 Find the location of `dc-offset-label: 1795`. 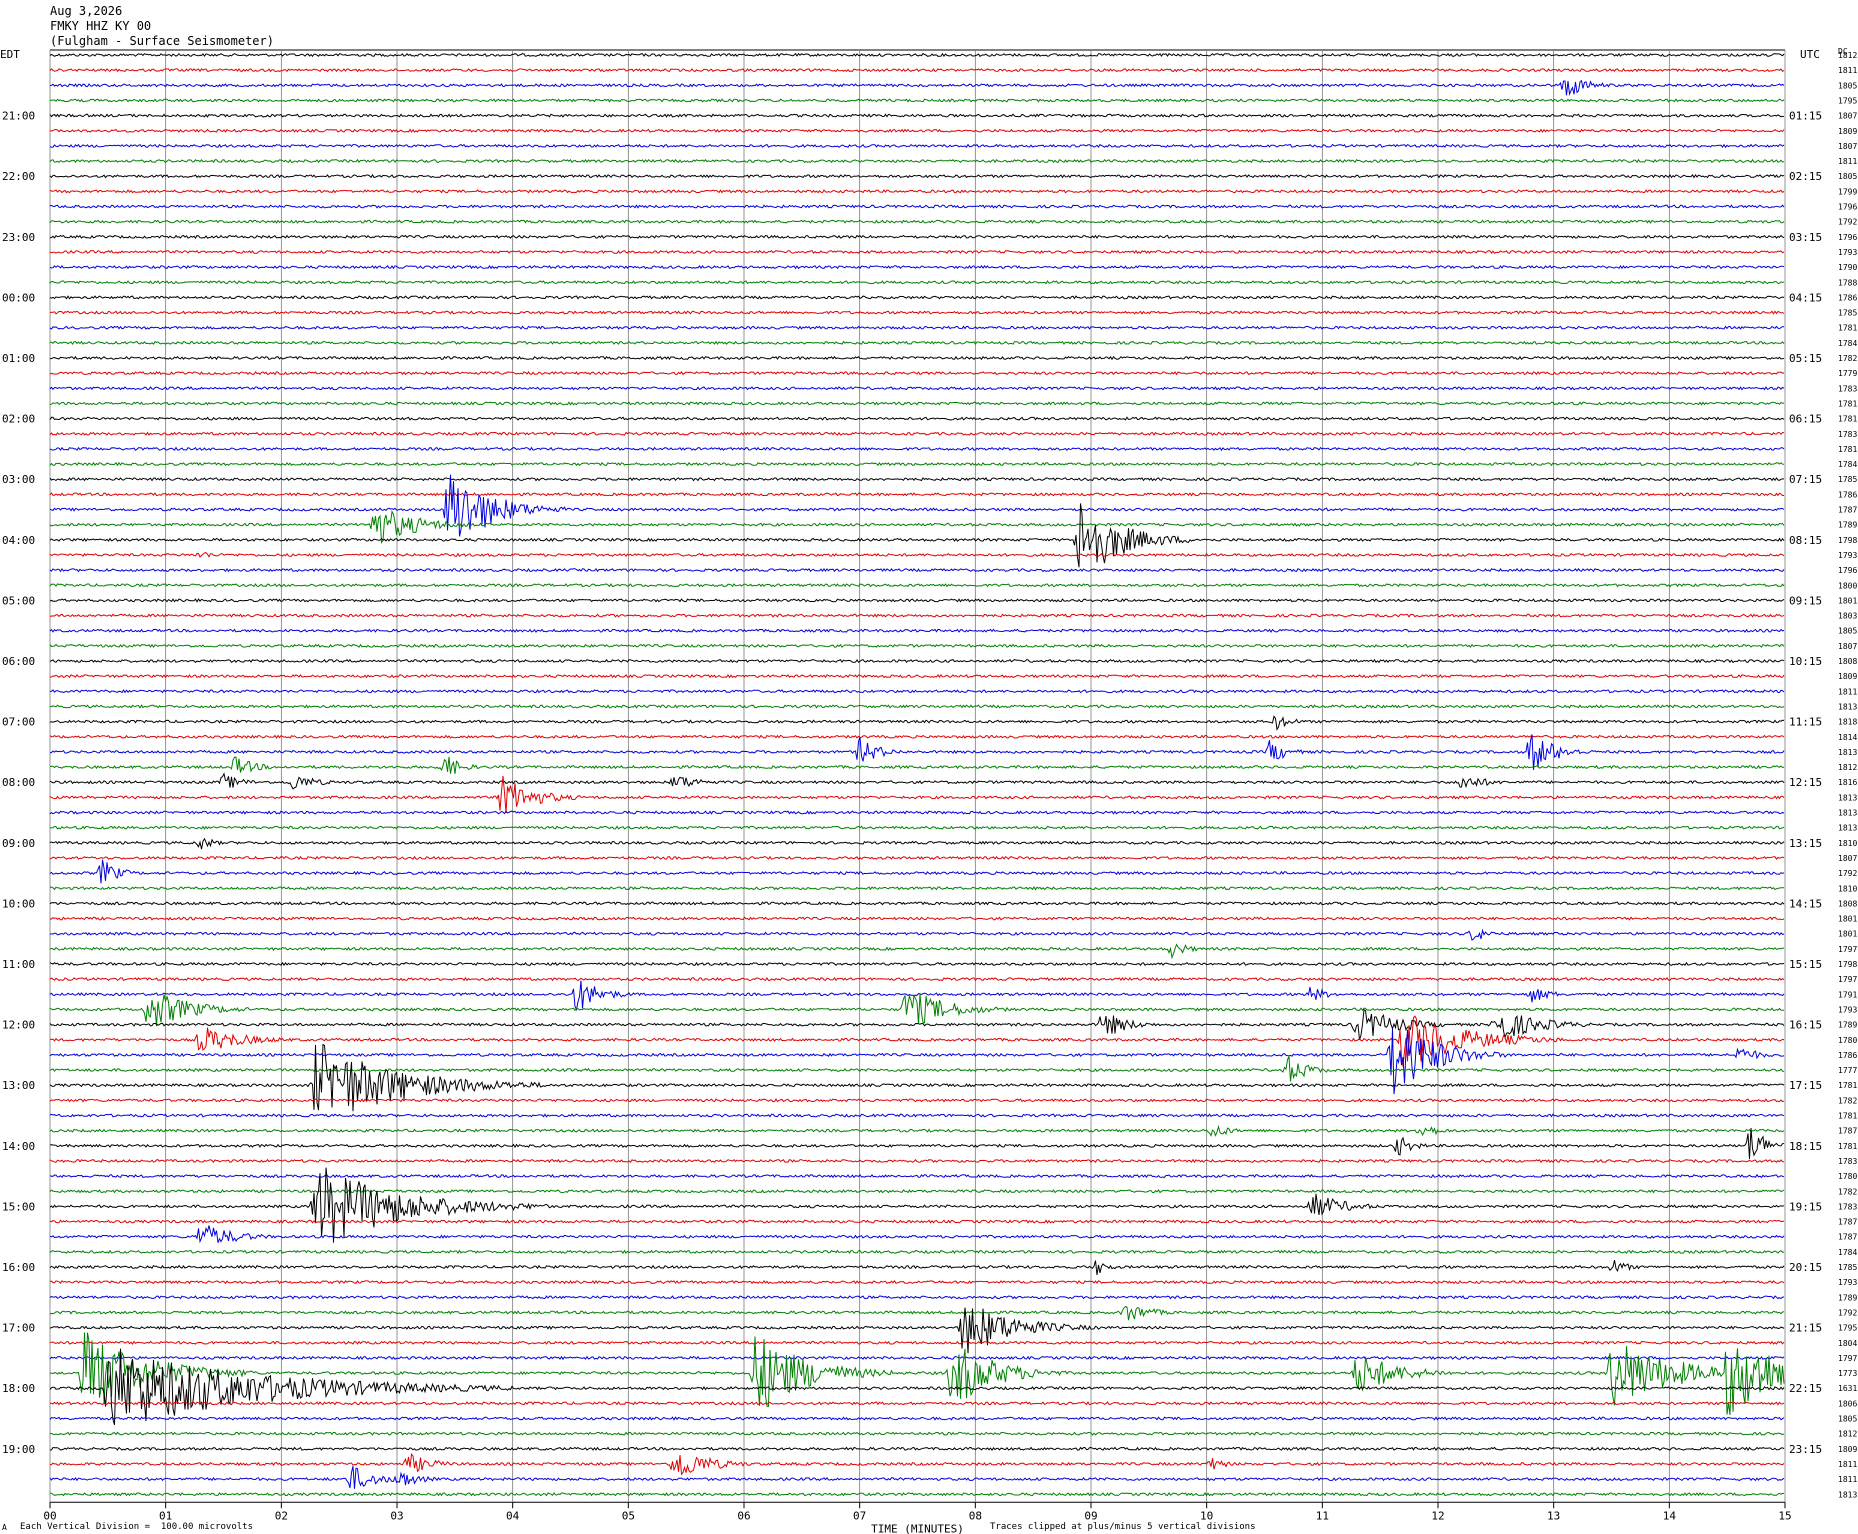

dc-offset-label: 1795 is located at coordinates (1847, 1328).